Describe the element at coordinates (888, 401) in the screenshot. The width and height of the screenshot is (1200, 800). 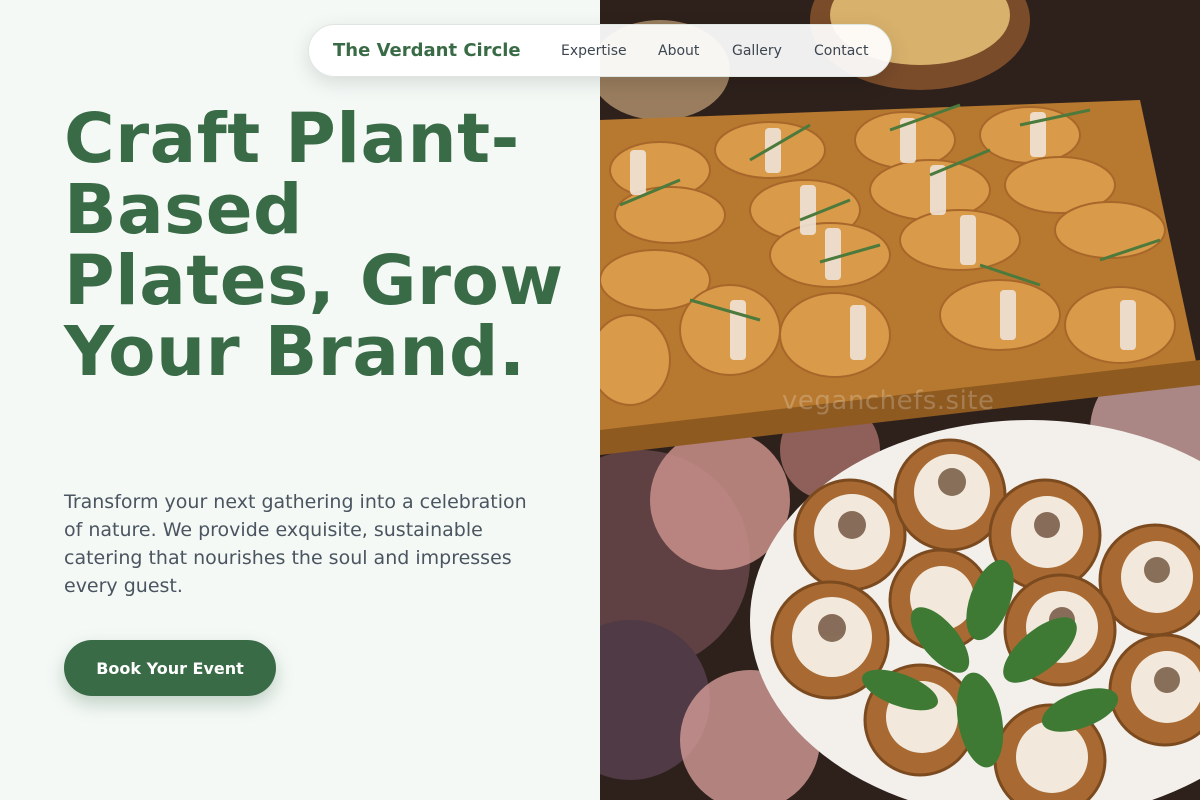
I see `image-watermark: veganchefs.site` at that location.